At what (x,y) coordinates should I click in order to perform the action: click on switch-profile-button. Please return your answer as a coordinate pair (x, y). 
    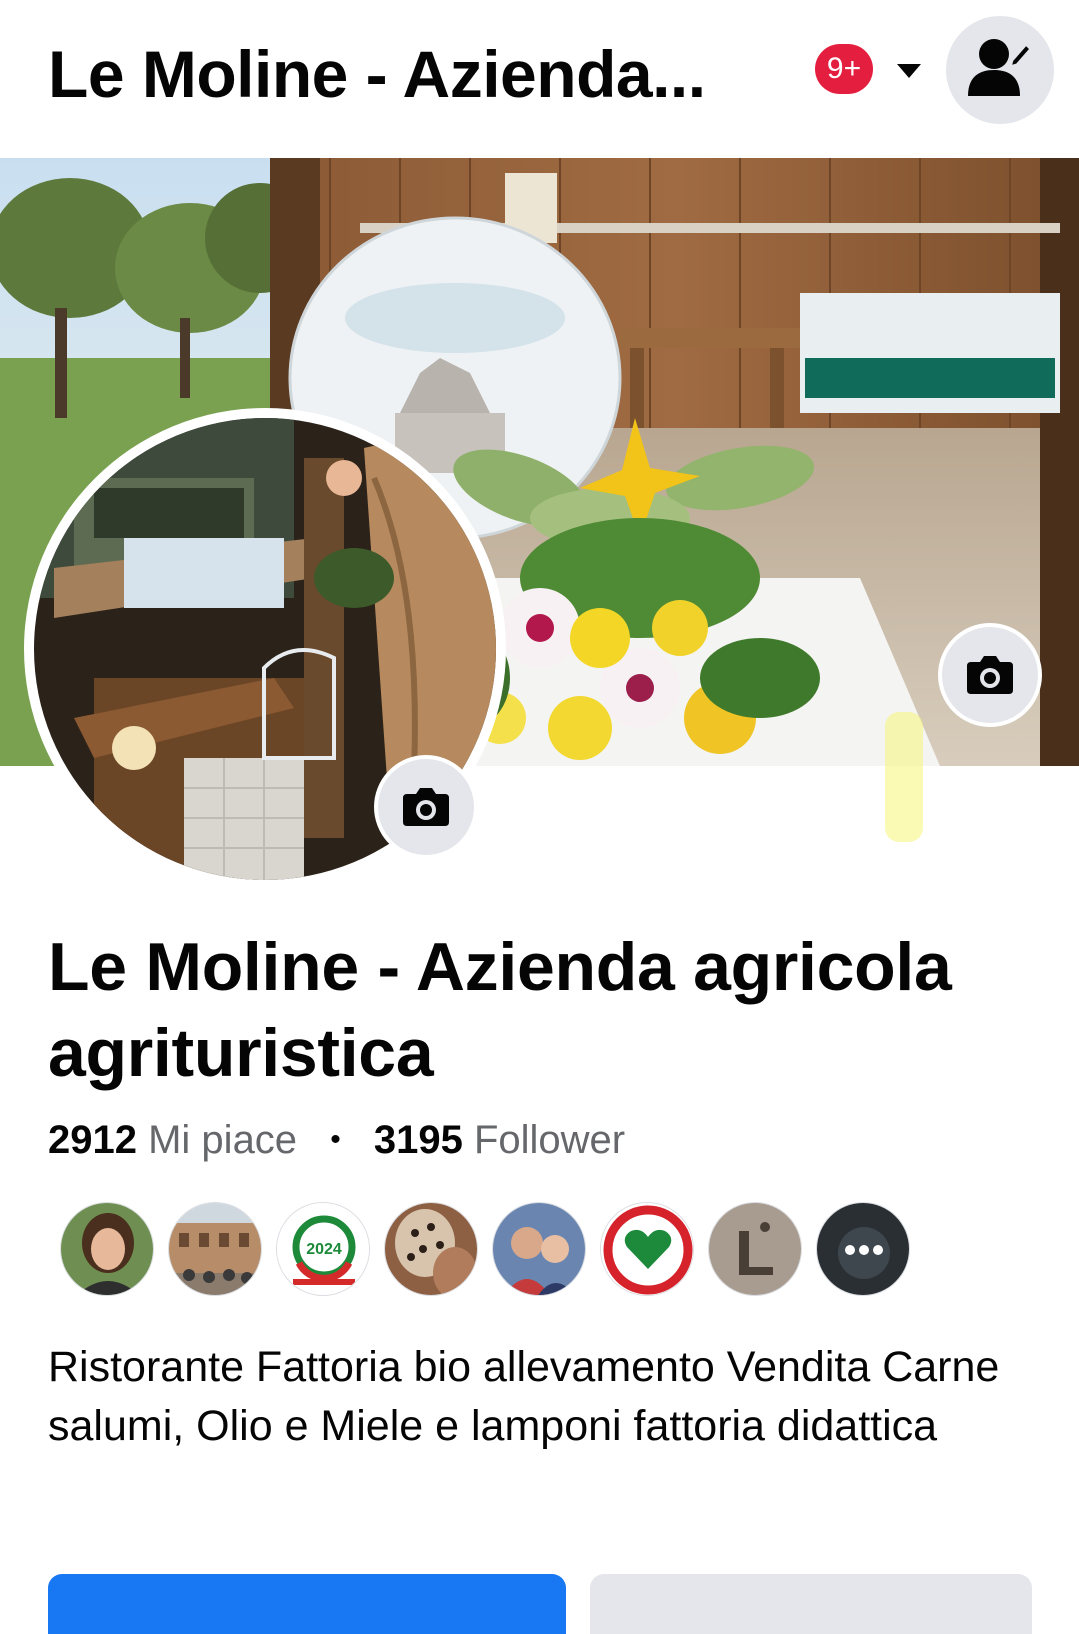
    Looking at the image, I should click on (1000, 70).